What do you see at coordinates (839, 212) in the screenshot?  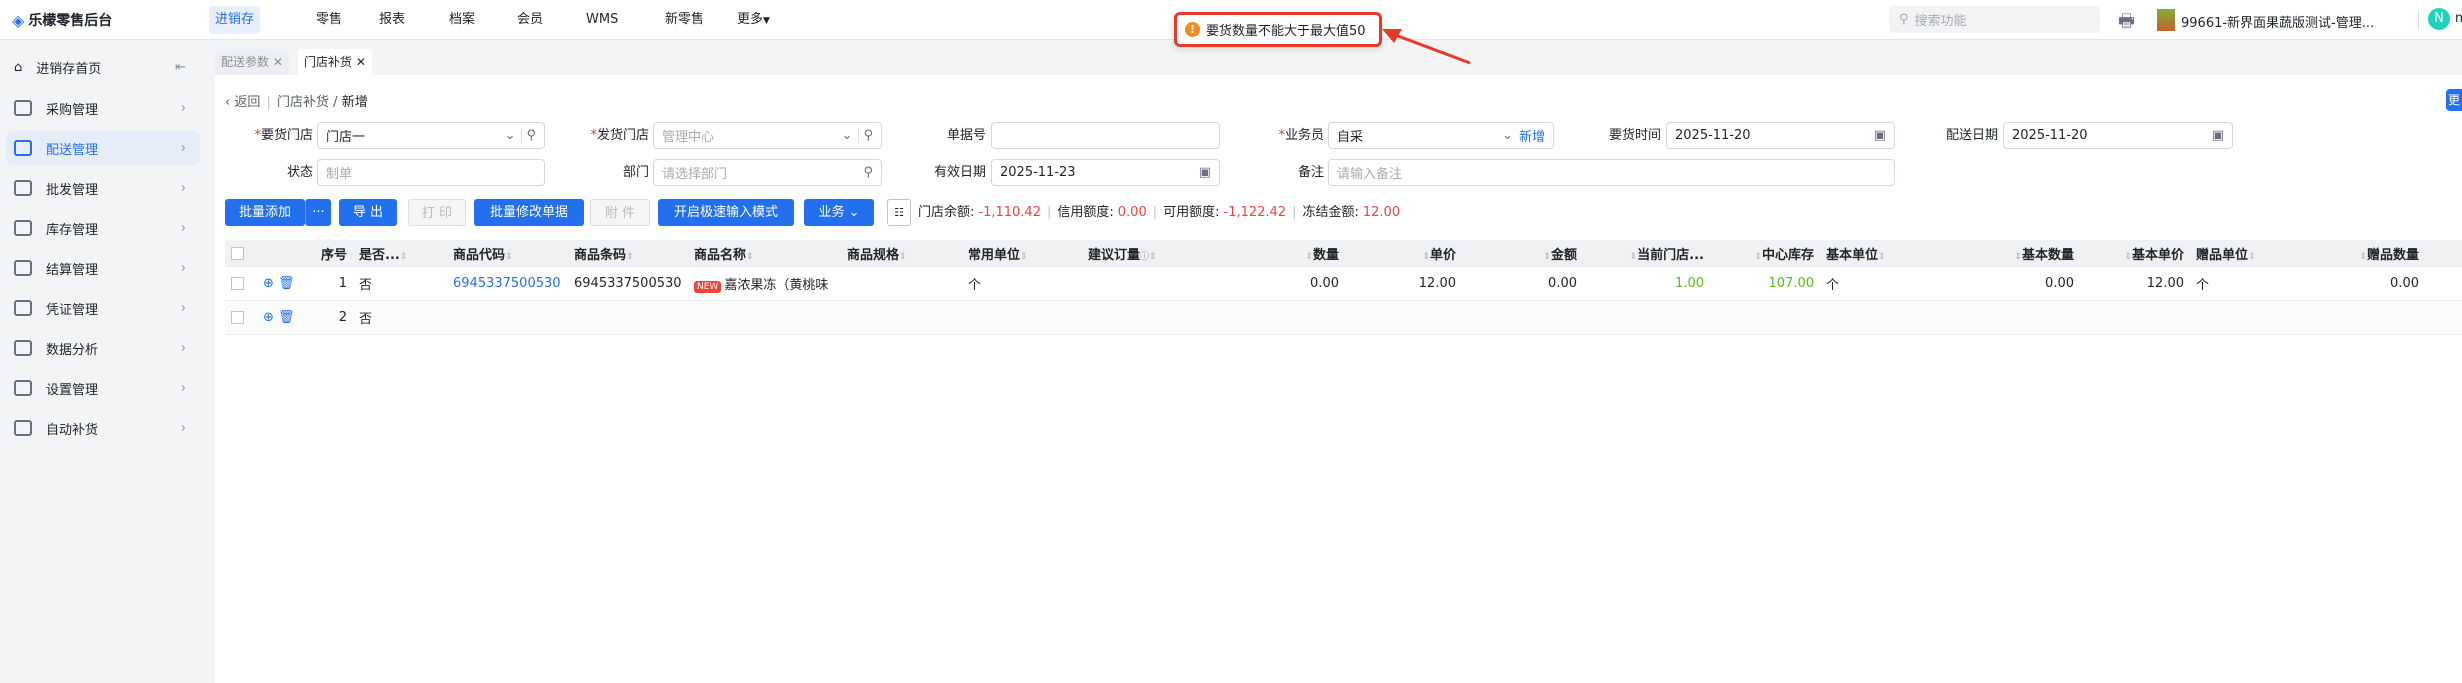 I see `business-dropdown-button: 业务 ⌄` at bounding box center [839, 212].